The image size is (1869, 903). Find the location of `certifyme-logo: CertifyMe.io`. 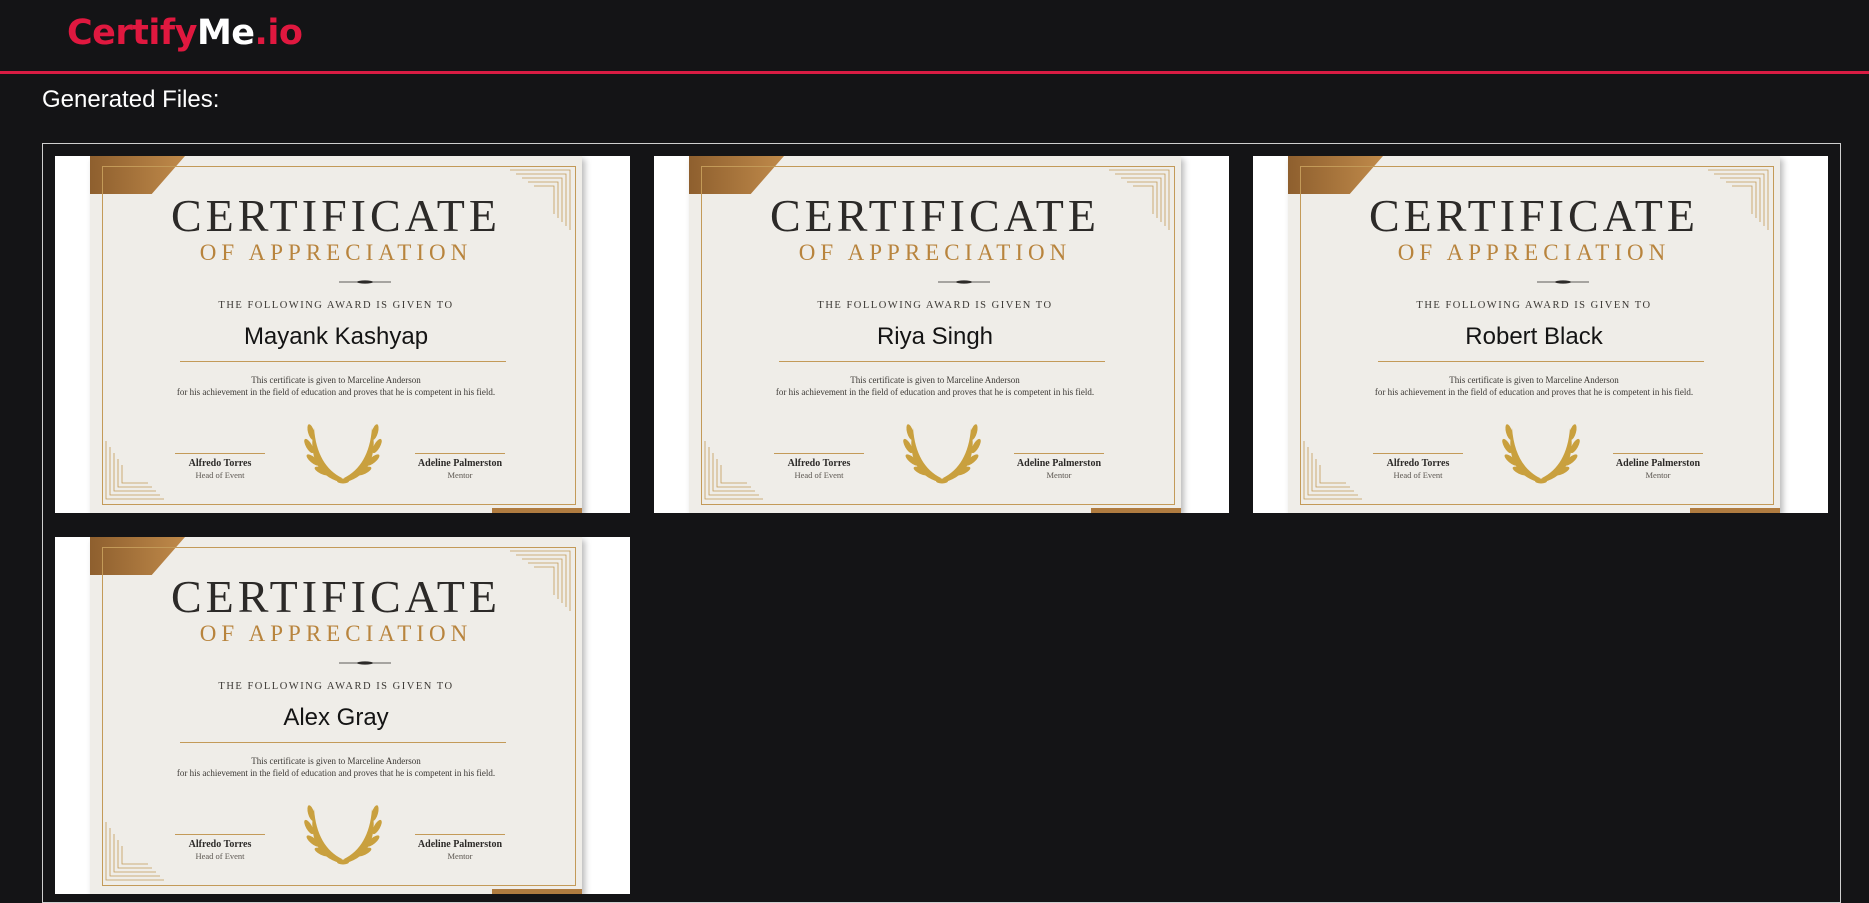

certifyme-logo: CertifyMe.io is located at coordinates (185, 33).